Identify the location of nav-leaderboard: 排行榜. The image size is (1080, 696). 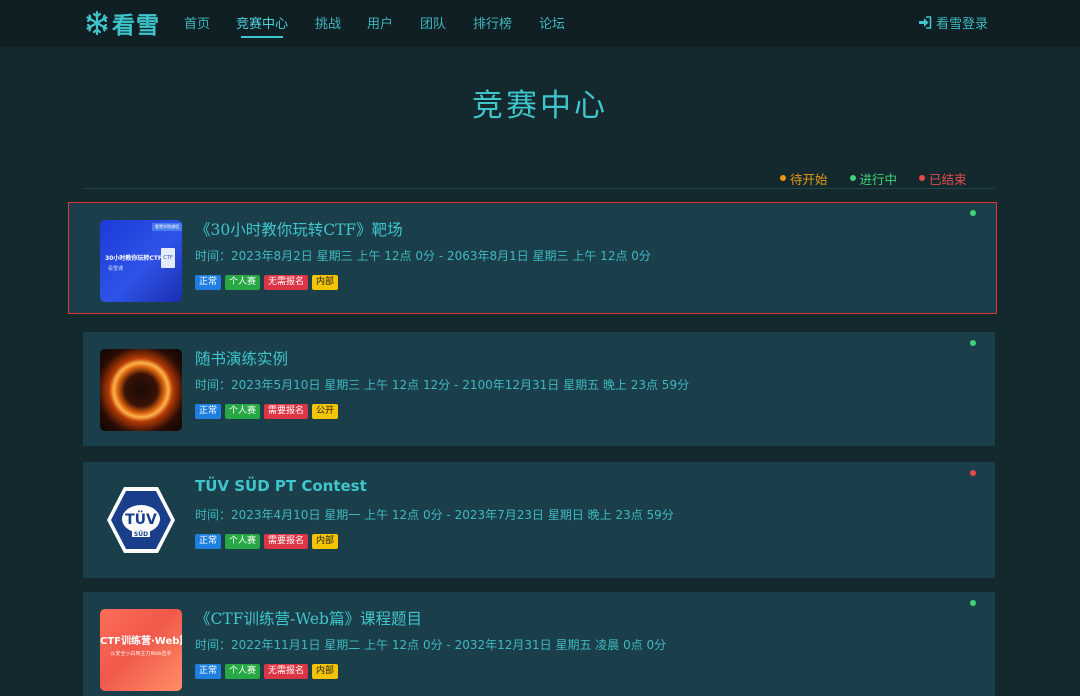
(492, 22).